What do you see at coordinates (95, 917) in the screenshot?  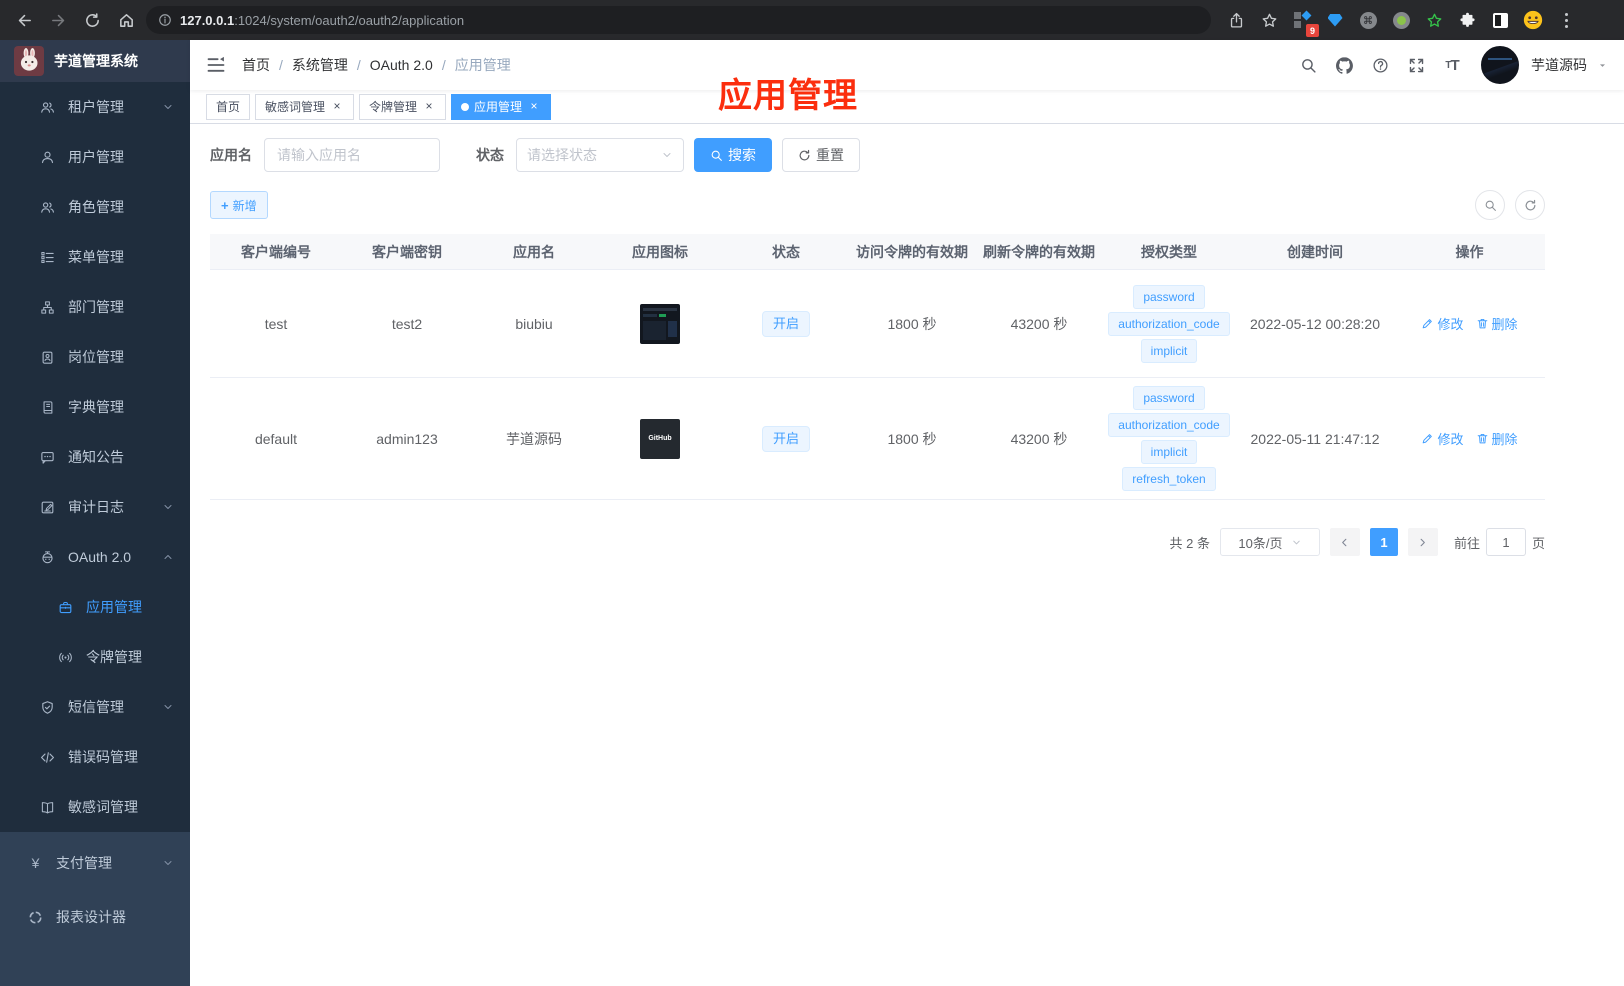 I see `sidebar-item-report-designer: 报表设计器` at bounding box center [95, 917].